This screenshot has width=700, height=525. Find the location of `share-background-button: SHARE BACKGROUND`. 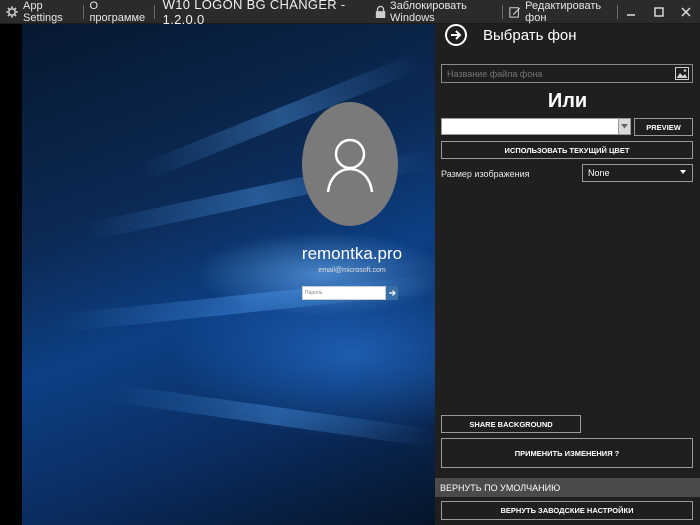

share-background-button: SHARE BACKGROUND is located at coordinates (511, 424).